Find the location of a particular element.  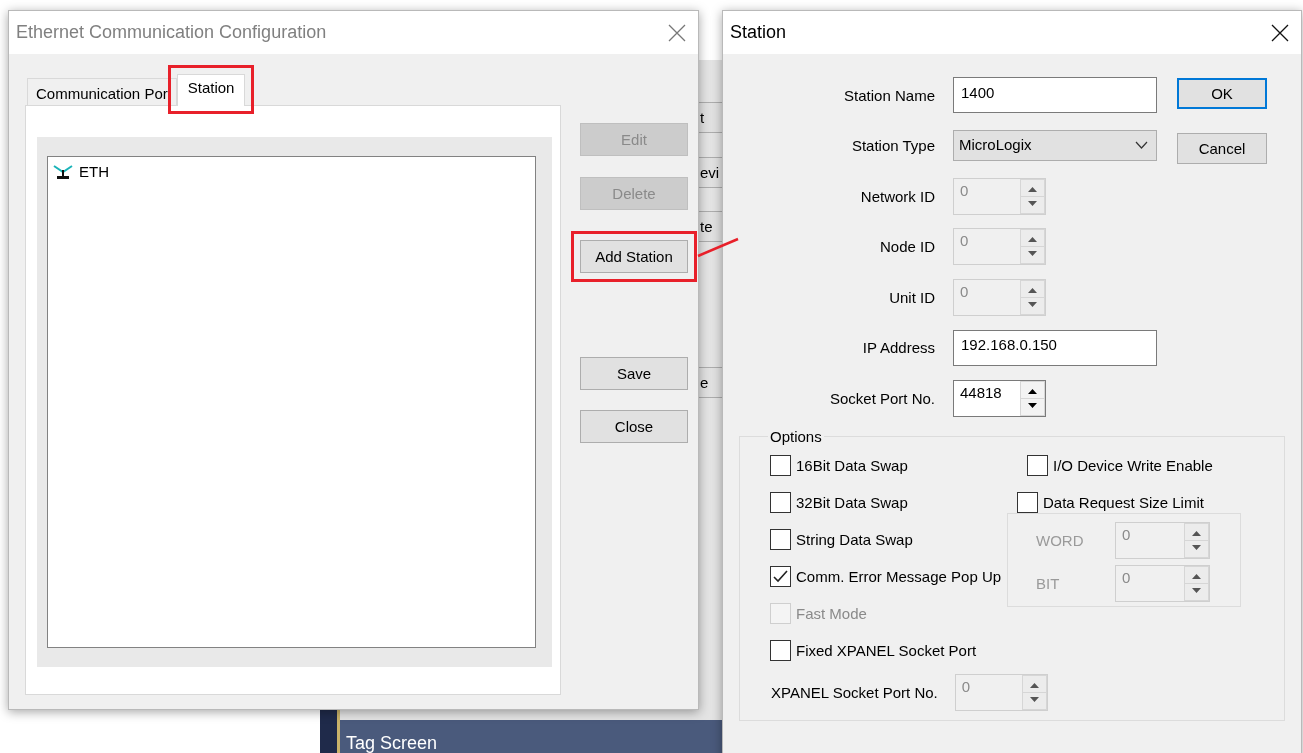

field-label: BIT is located at coordinates (1048, 583).